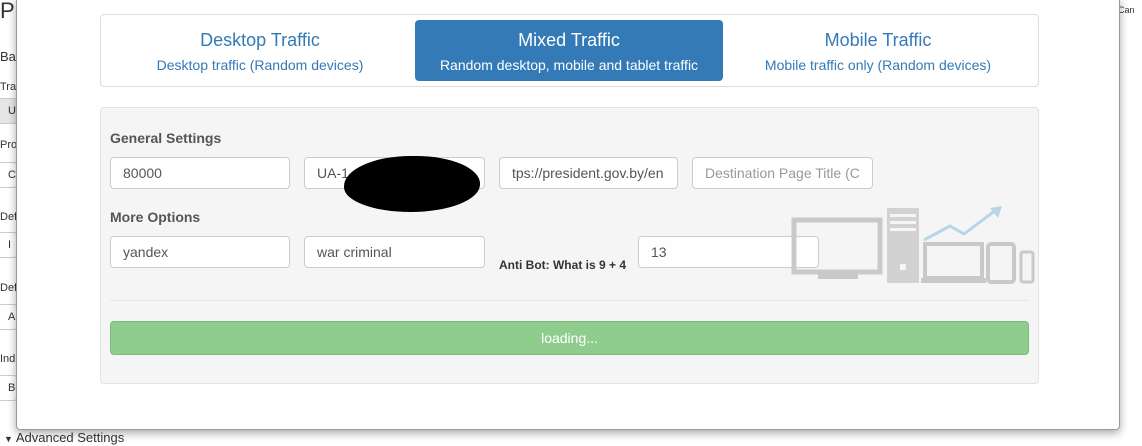 This screenshot has height=446, width=1142. What do you see at coordinates (782, 173) in the screenshot?
I see `destination-title-input: Destination Page Title (C` at bounding box center [782, 173].